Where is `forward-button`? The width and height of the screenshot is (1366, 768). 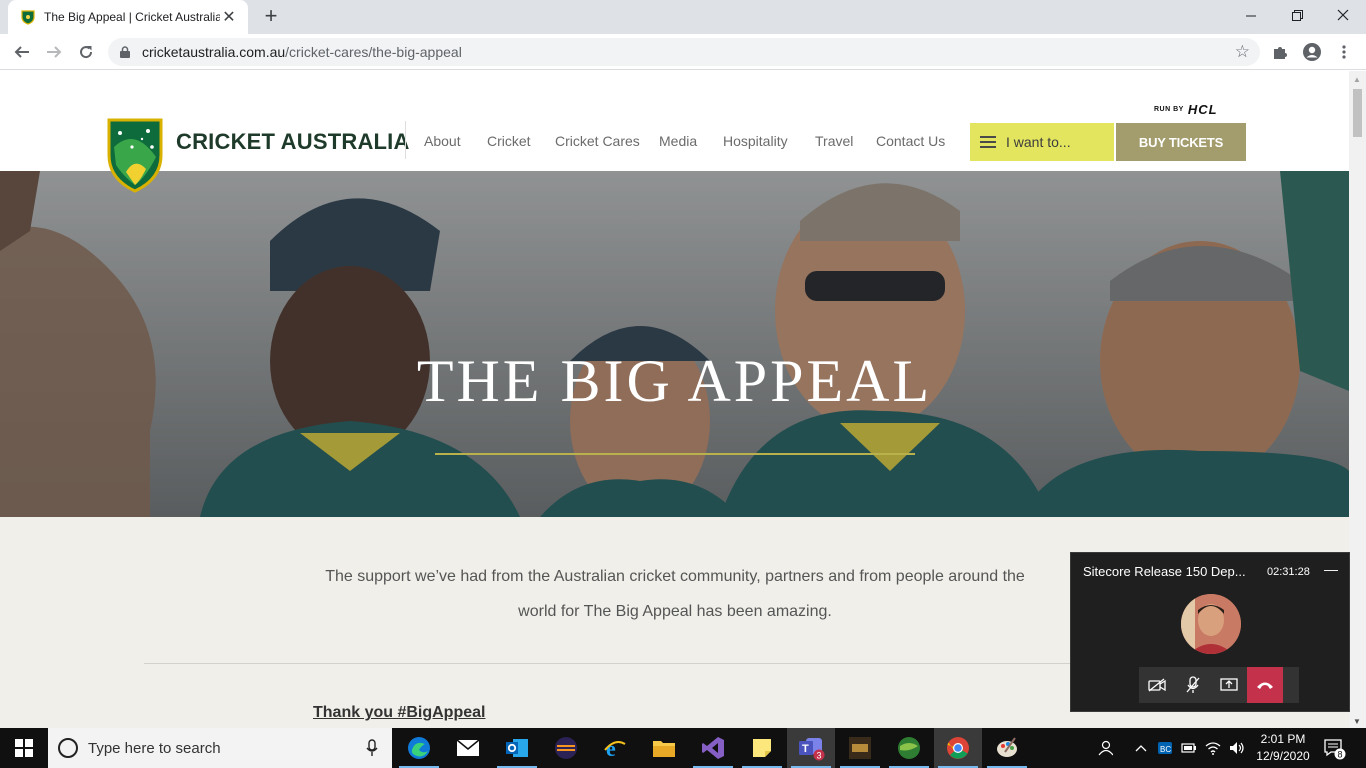 forward-button is located at coordinates (54, 52).